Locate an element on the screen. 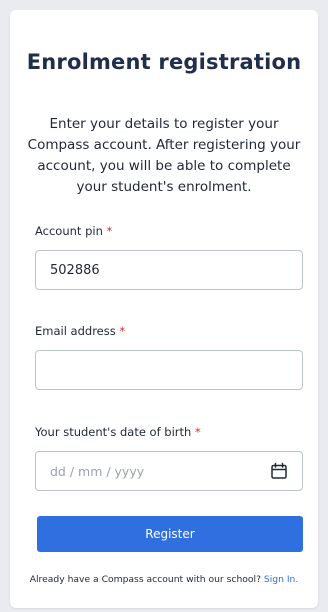 The width and height of the screenshot is (328, 612). email-label: Email address * is located at coordinates (80, 331).